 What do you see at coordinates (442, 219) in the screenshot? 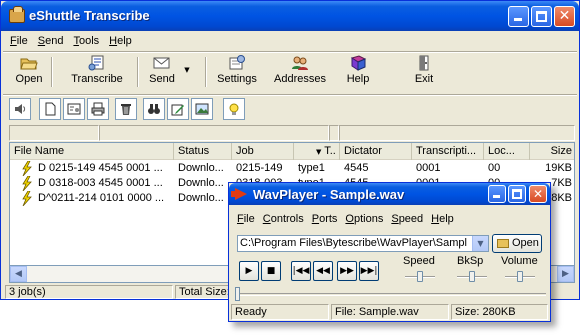
I see `wav-menu-help: Help` at bounding box center [442, 219].